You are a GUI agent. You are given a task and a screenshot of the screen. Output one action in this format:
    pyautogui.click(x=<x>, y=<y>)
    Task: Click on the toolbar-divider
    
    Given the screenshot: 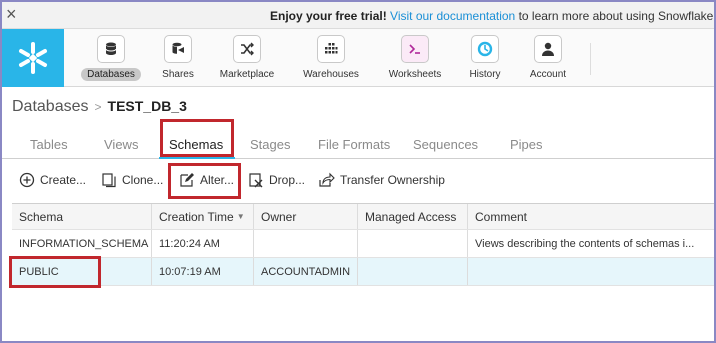 What is the action you would take?
    pyautogui.click(x=590, y=59)
    